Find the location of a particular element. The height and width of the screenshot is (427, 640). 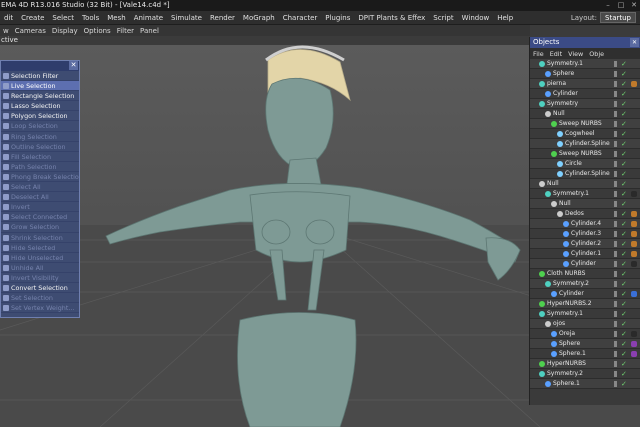

maximize-icon: □ is located at coordinates (621, 5).